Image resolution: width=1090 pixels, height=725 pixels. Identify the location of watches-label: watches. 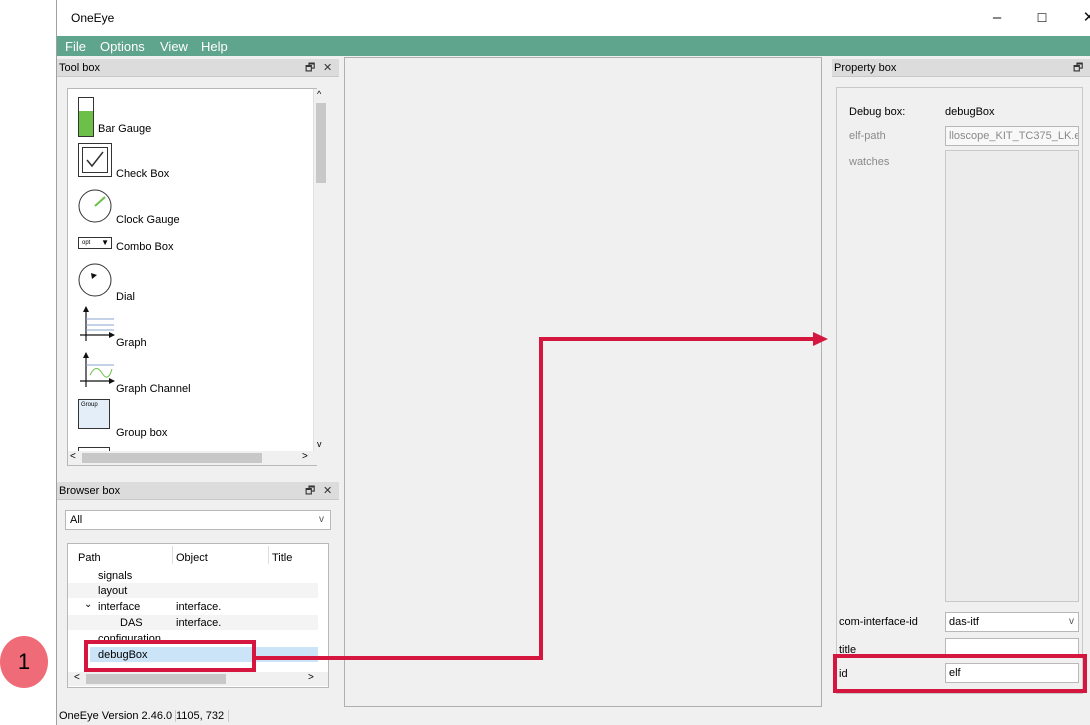
(869, 162).